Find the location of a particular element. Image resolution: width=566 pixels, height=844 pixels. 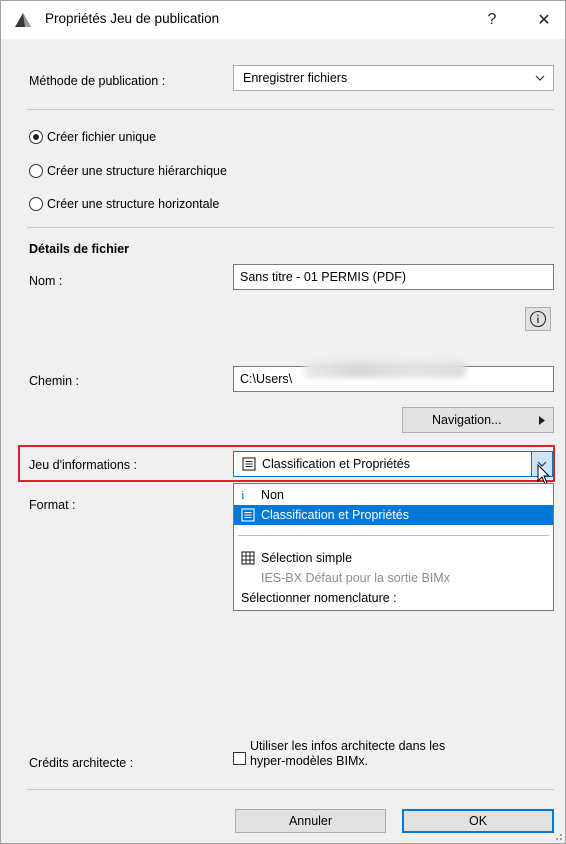

option-label: Classification et Propriétés is located at coordinates (335, 515).